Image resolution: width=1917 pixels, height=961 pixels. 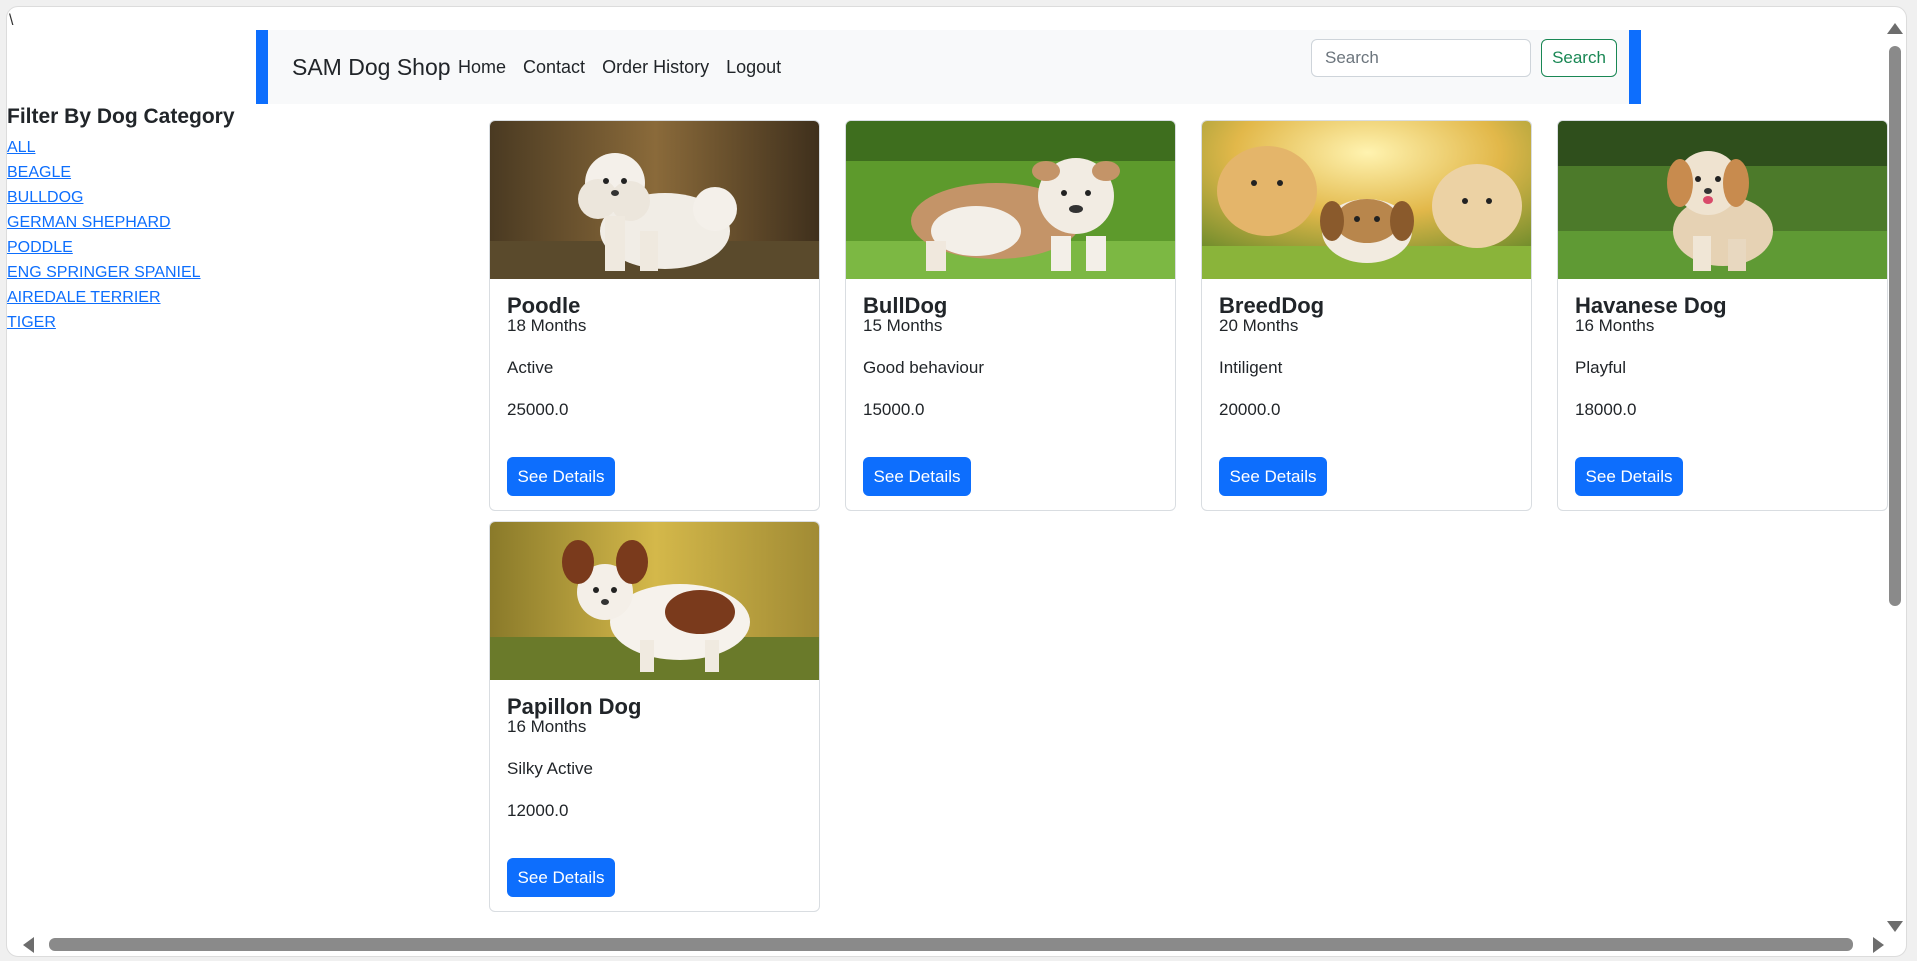 What do you see at coordinates (547, 325) in the screenshot?
I see `product-age: 18 Months` at bounding box center [547, 325].